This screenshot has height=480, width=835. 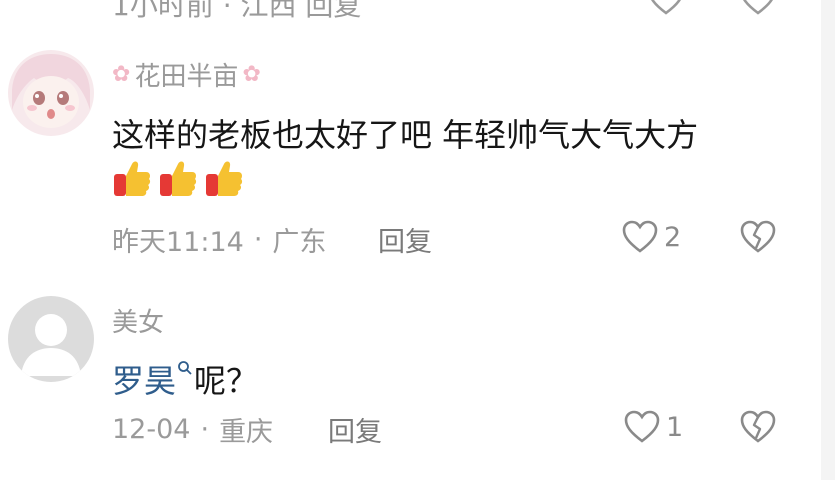 I want to click on comment-text-tail: 呢？, so click(x=226, y=381).